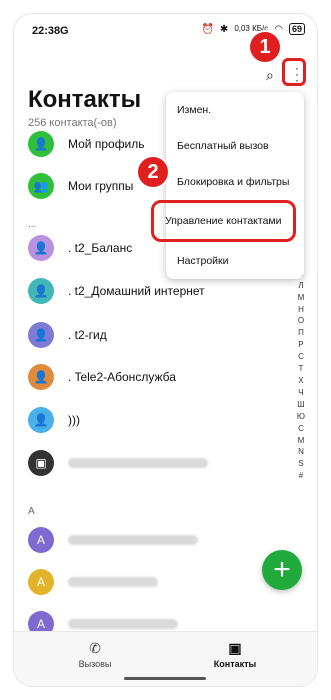 This screenshot has height=700, width=331. What do you see at coordinates (95, 648) in the screenshot?
I see `phone-icon: ✆` at bounding box center [95, 648].